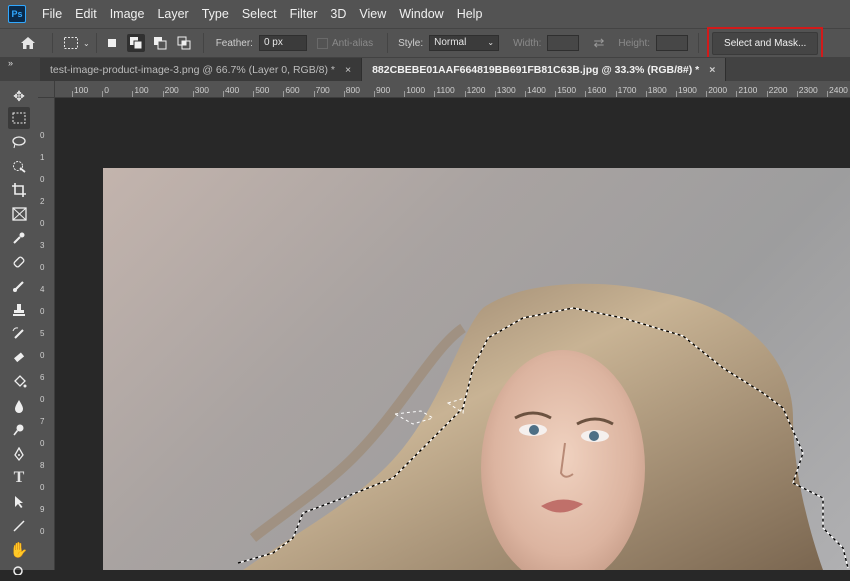 The height and width of the screenshot is (581, 850). Describe the element at coordinates (304, 14) in the screenshot. I see `menu-filter: Filter` at that location.